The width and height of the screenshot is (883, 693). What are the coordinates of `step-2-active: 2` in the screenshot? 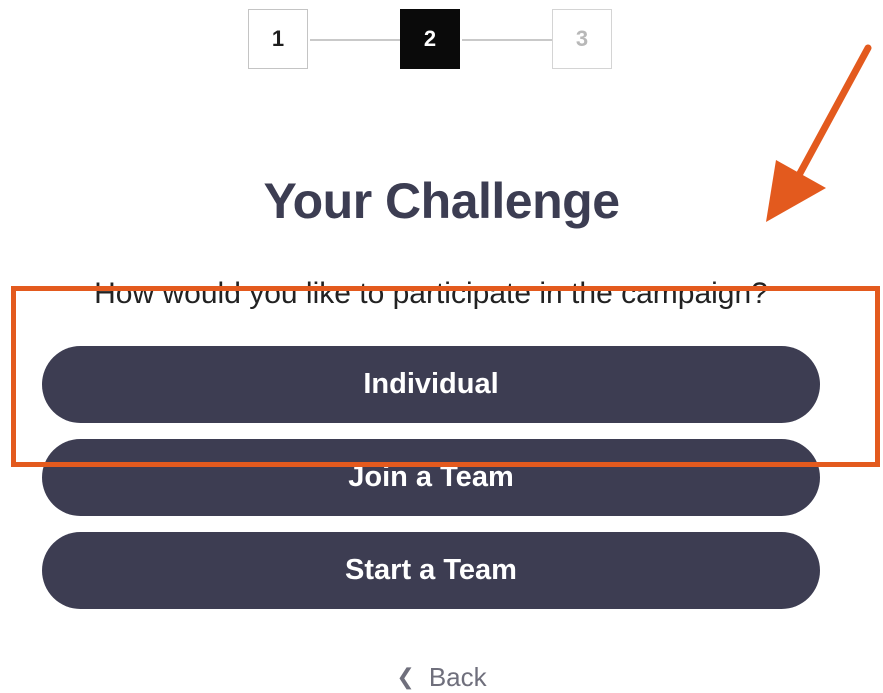 It's located at (430, 39).